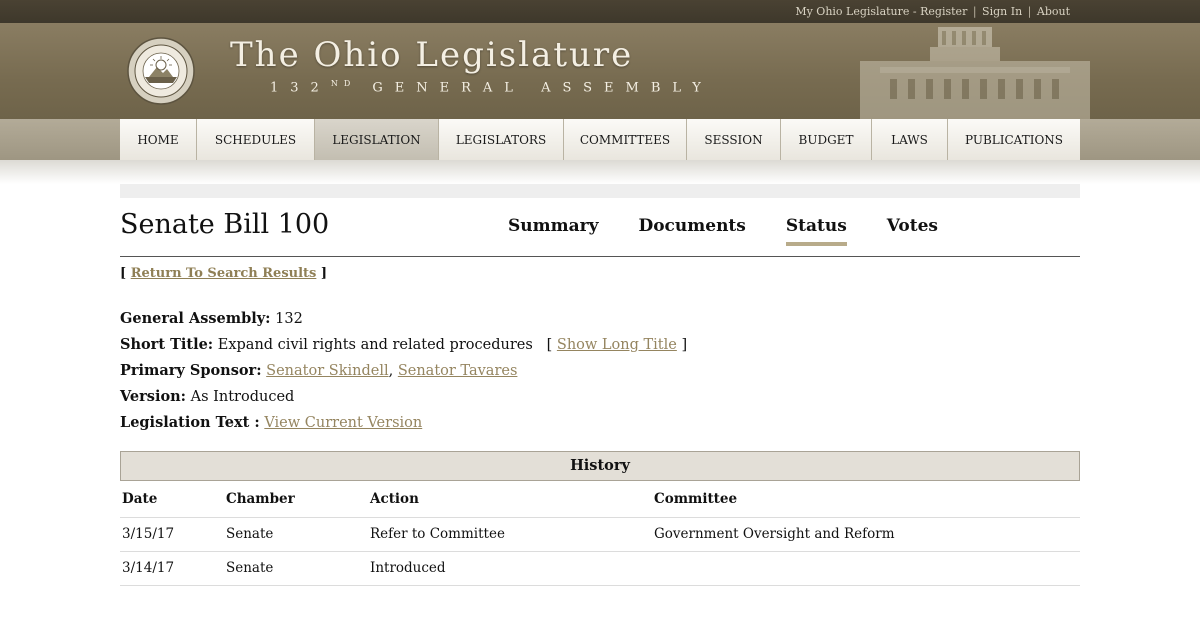 This screenshot has width=1200, height=630. What do you see at coordinates (343, 423) in the screenshot?
I see `view-current-version-link: View Current Version` at bounding box center [343, 423].